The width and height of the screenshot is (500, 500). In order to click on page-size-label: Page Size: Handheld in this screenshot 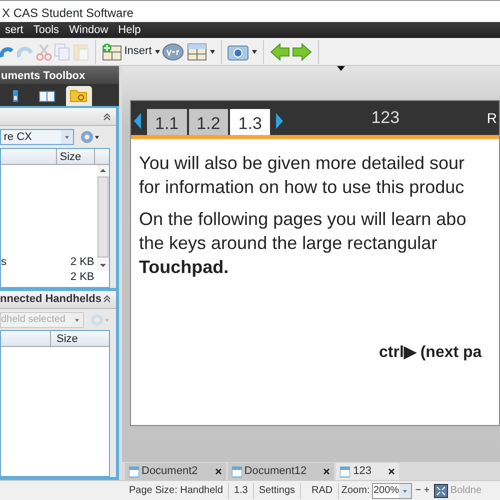, I will do `click(176, 490)`.